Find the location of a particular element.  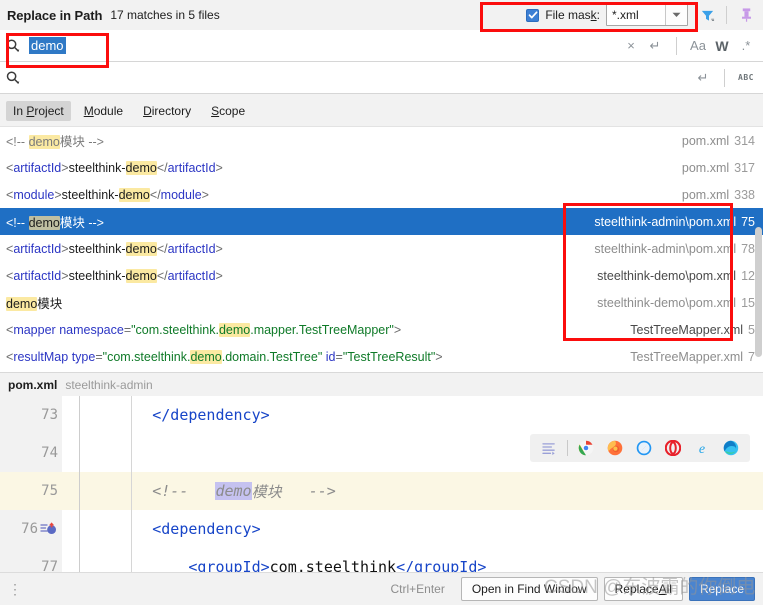

line-number-gutter: 76 is located at coordinates (31, 529).